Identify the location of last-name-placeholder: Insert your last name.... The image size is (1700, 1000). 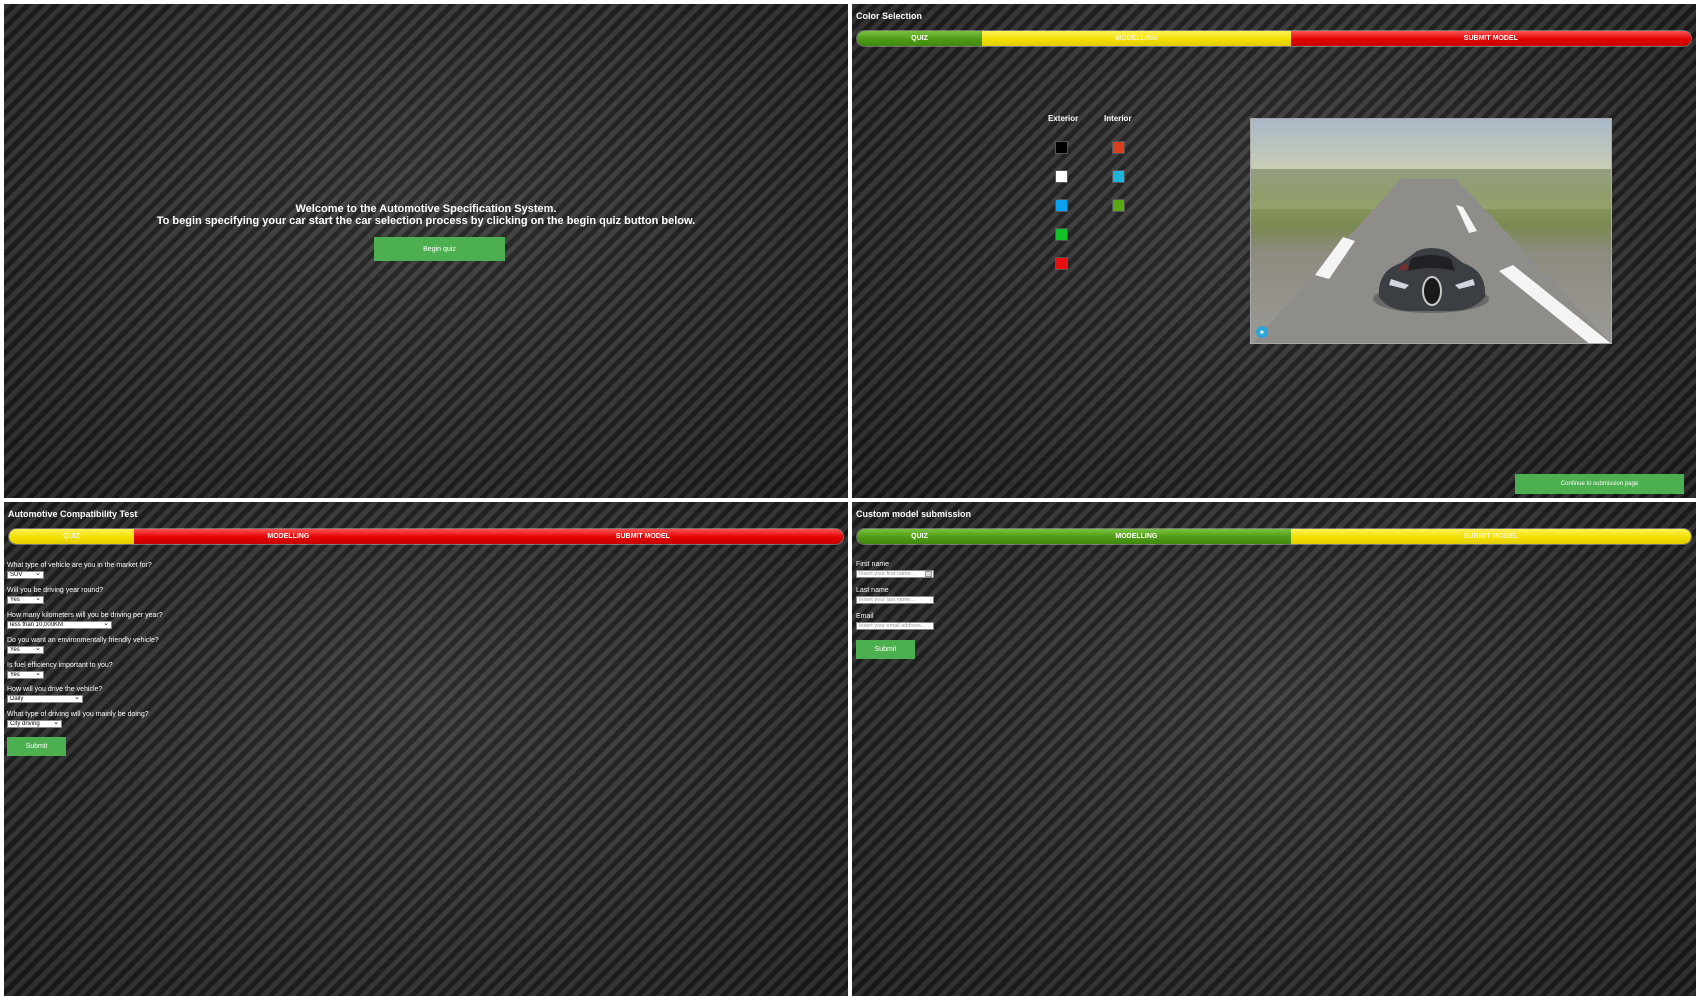
(887, 600).